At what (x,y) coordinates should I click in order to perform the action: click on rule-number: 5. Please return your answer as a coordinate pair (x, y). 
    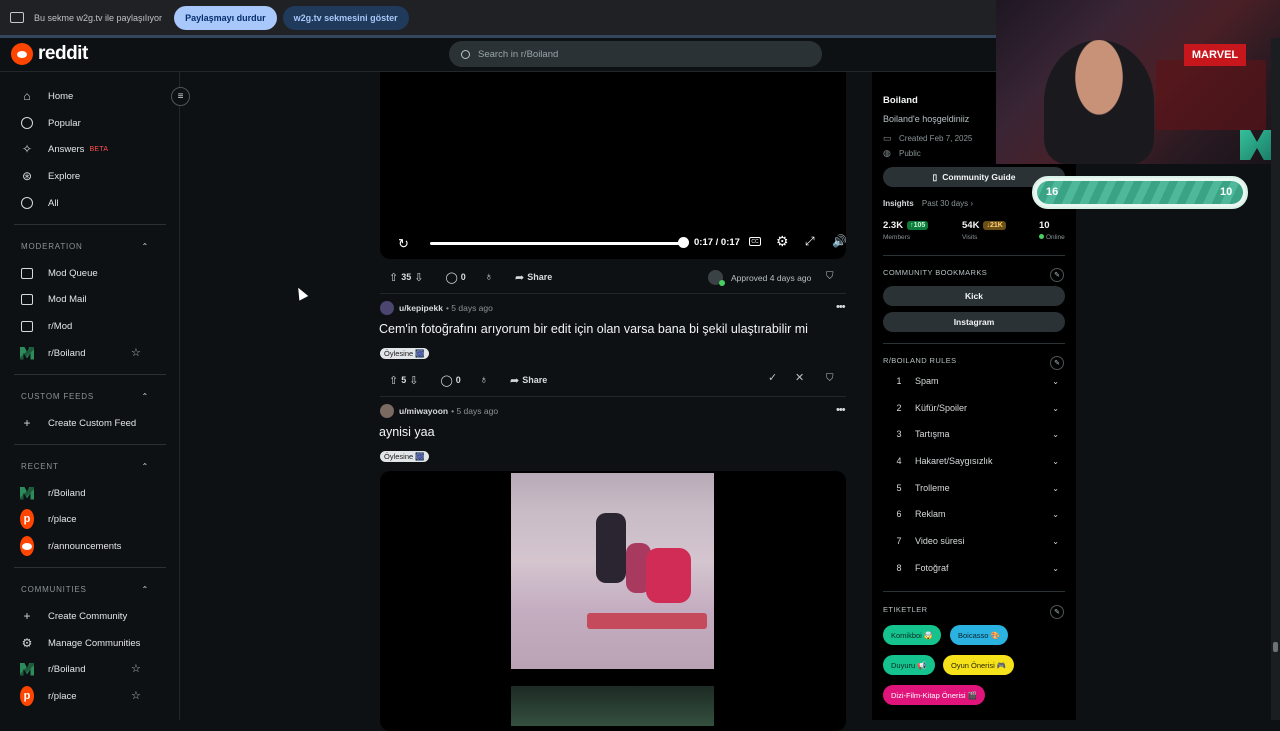
    Looking at the image, I should click on (899, 488).